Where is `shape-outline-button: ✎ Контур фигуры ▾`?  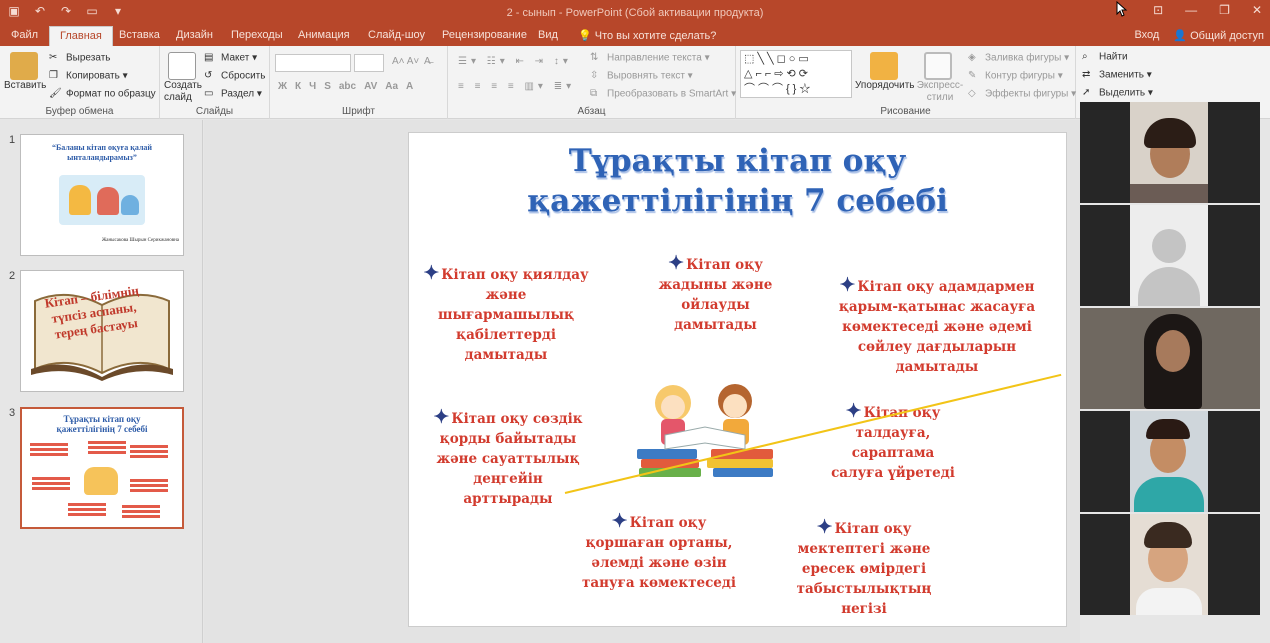
shape-outline-button: ✎ Контур фигуры ▾ is located at coordinates (1015, 76).